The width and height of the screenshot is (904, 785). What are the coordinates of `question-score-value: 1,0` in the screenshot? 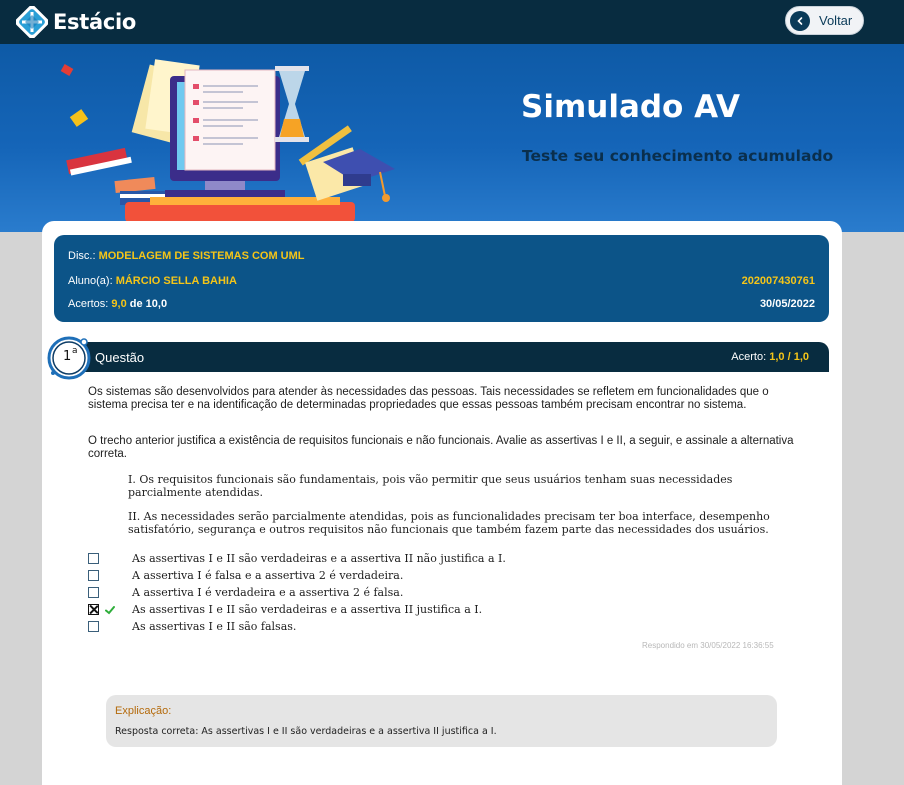 It's located at (777, 357).